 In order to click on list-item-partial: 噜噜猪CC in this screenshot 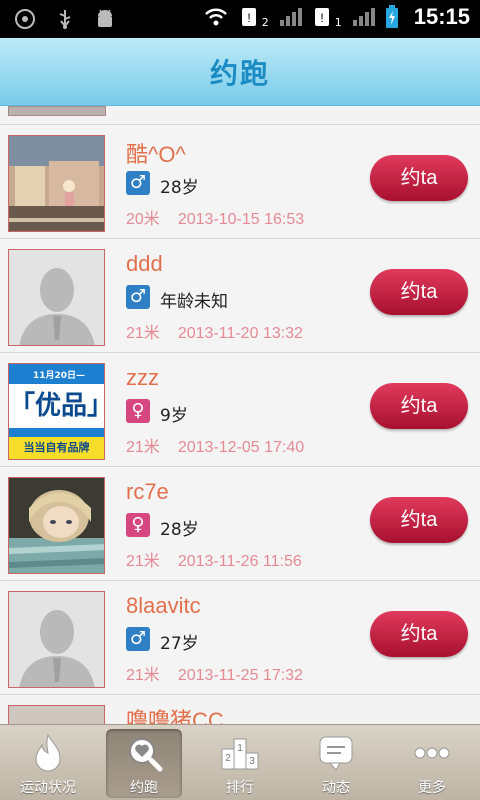, I will do `click(240, 709)`.